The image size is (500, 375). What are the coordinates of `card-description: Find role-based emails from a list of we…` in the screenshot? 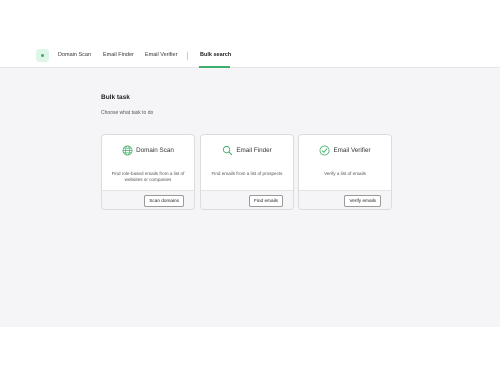 It's located at (148, 177).